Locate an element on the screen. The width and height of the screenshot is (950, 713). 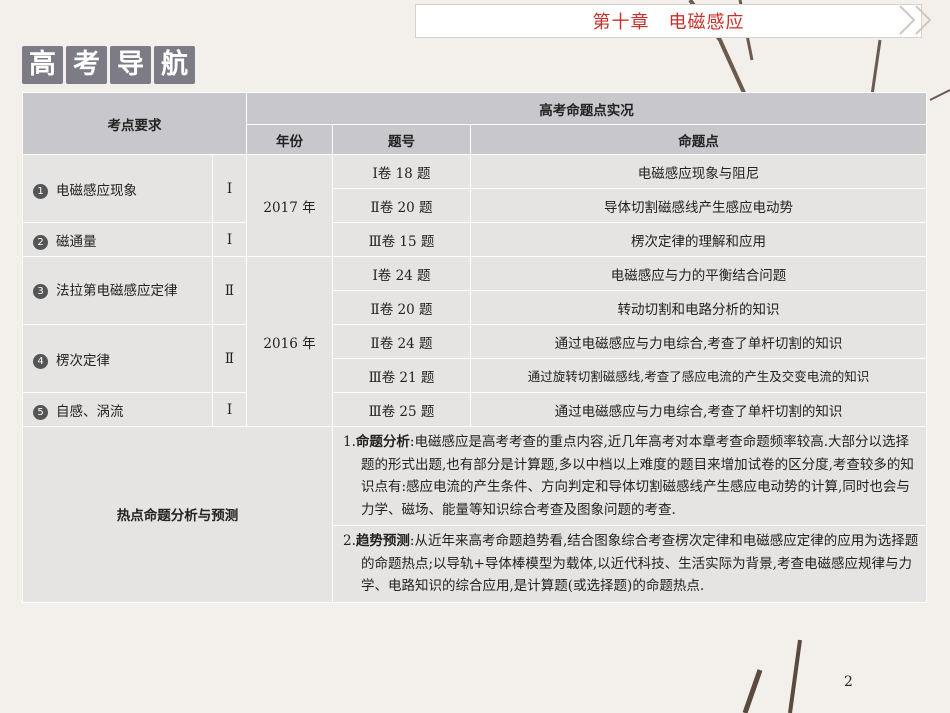
header-year: 年份 is located at coordinates (289, 139).